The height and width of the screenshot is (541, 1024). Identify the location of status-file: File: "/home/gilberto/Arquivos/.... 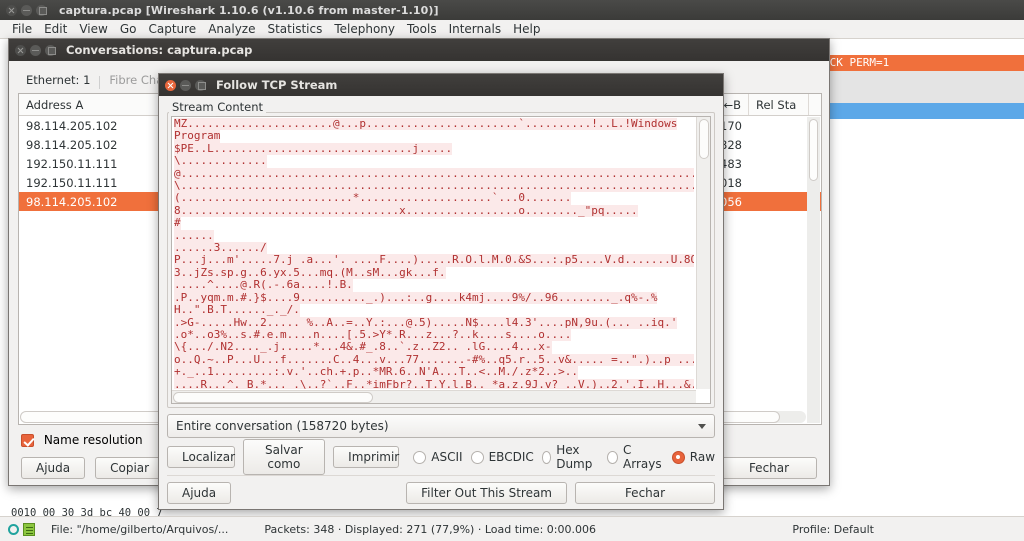
(140, 529).